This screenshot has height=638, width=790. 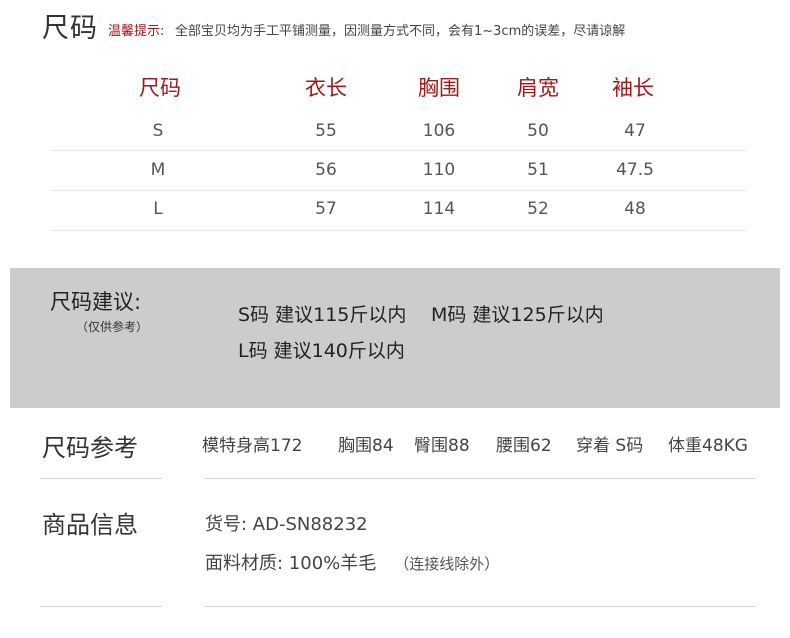 What do you see at coordinates (400, 31) in the screenshot?
I see `tip-text: 全部宝贝均为手工平铺测量，因测量方式不同，会有1~3cm的误差，尽请谅解` at bounding box center [400, 31].